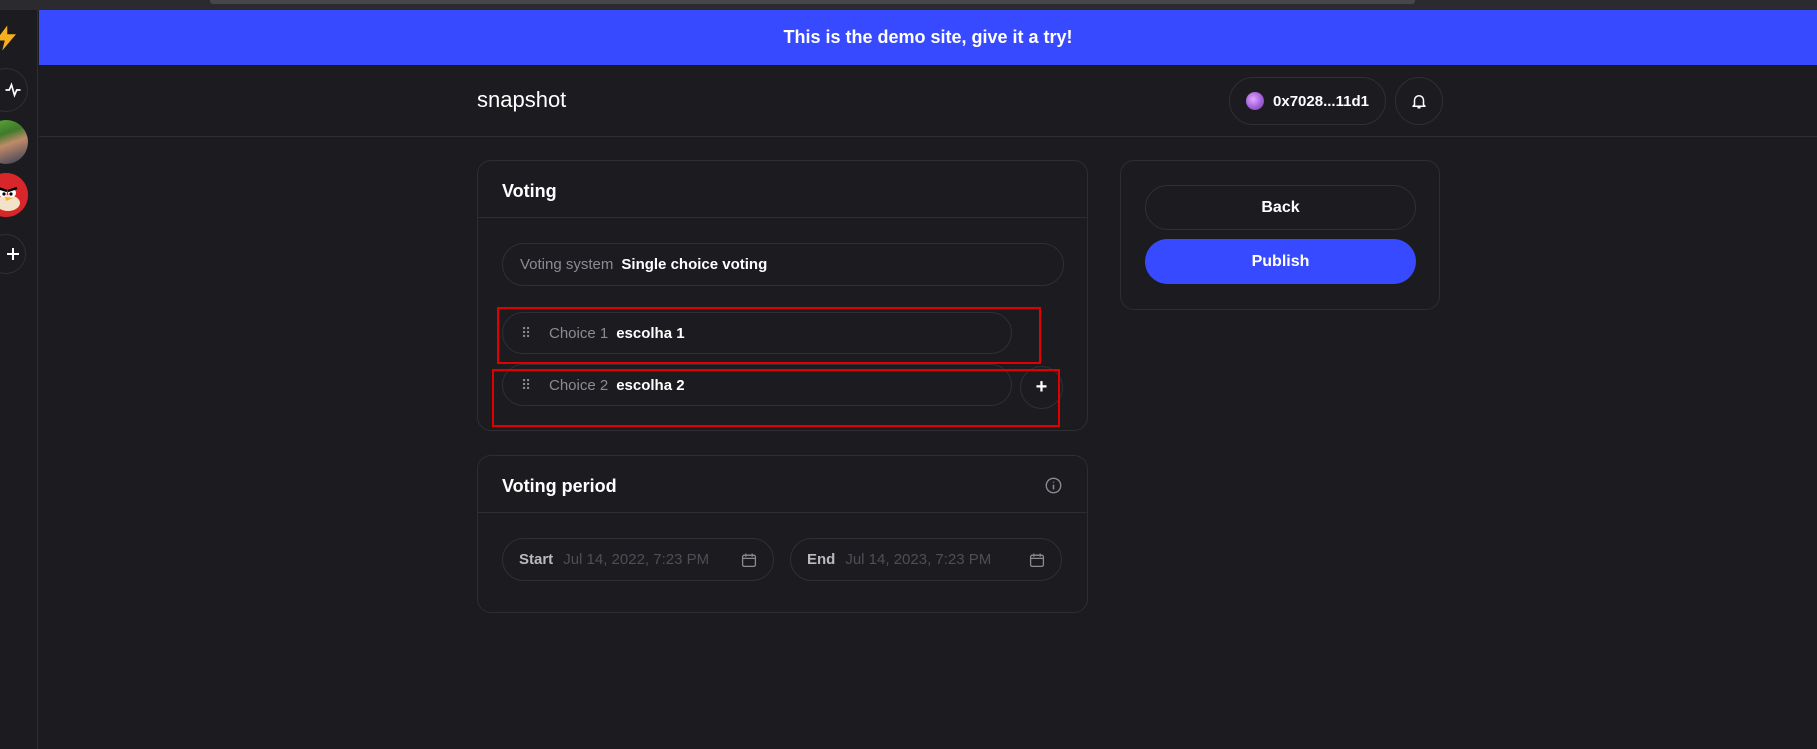  I want to click on publish-button: Publish, so click(1280, 261).